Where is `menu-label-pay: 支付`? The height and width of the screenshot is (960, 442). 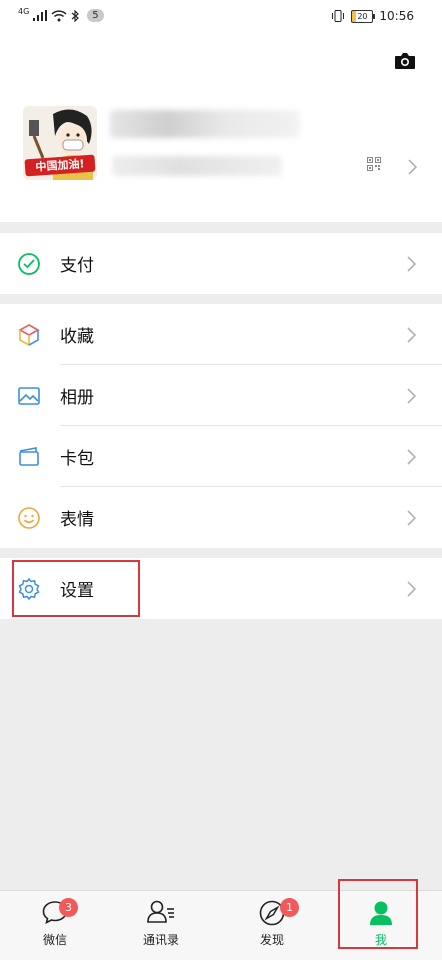 menu-label-pay: 支付 is located at coordinates (77, 266).